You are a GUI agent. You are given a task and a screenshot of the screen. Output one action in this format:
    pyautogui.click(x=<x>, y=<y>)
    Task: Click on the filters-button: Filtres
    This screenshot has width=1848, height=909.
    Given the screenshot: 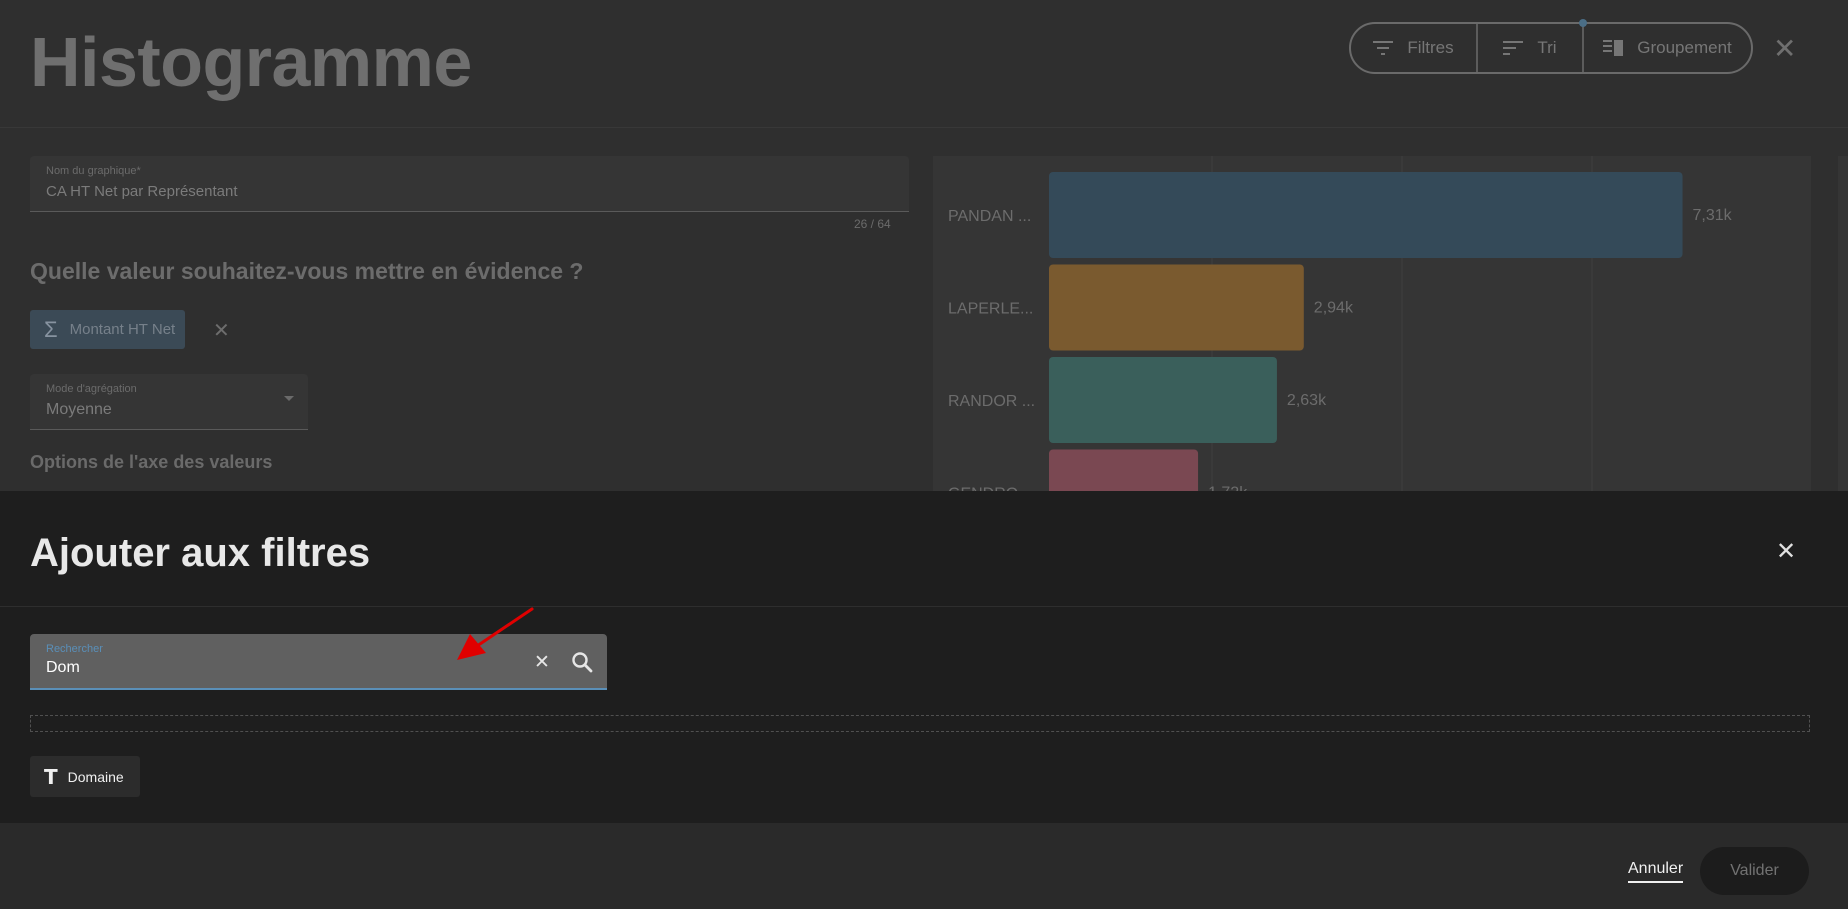 What is the action you would take?
    pyautogui.click(x=1413, y=48)
    